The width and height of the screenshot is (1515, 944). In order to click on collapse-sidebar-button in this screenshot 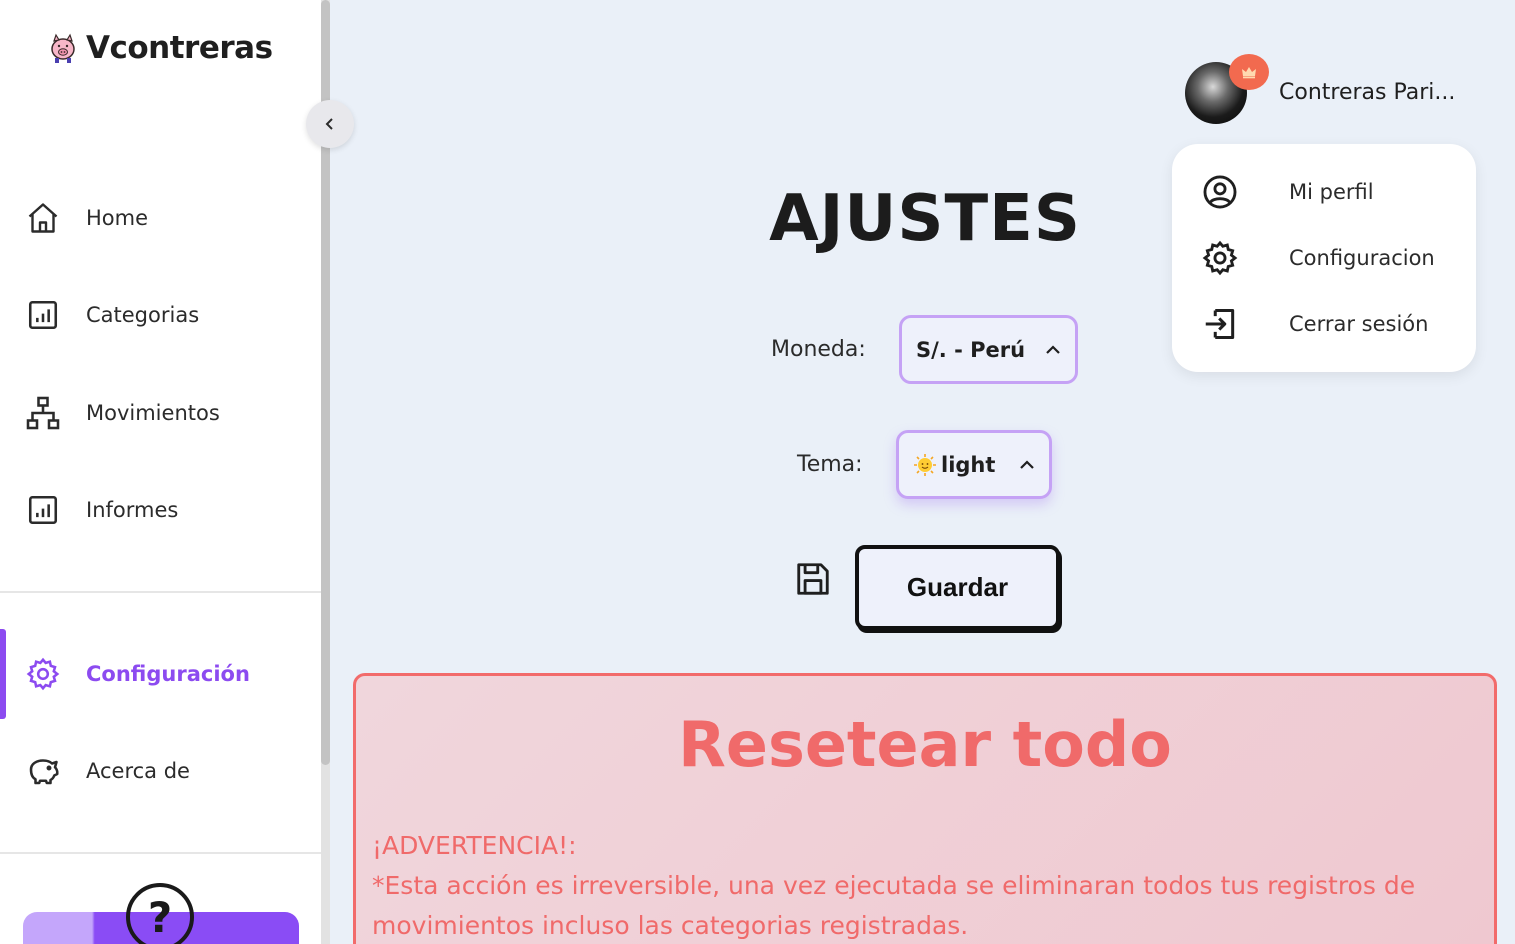, I will do `click(330, 124)`.